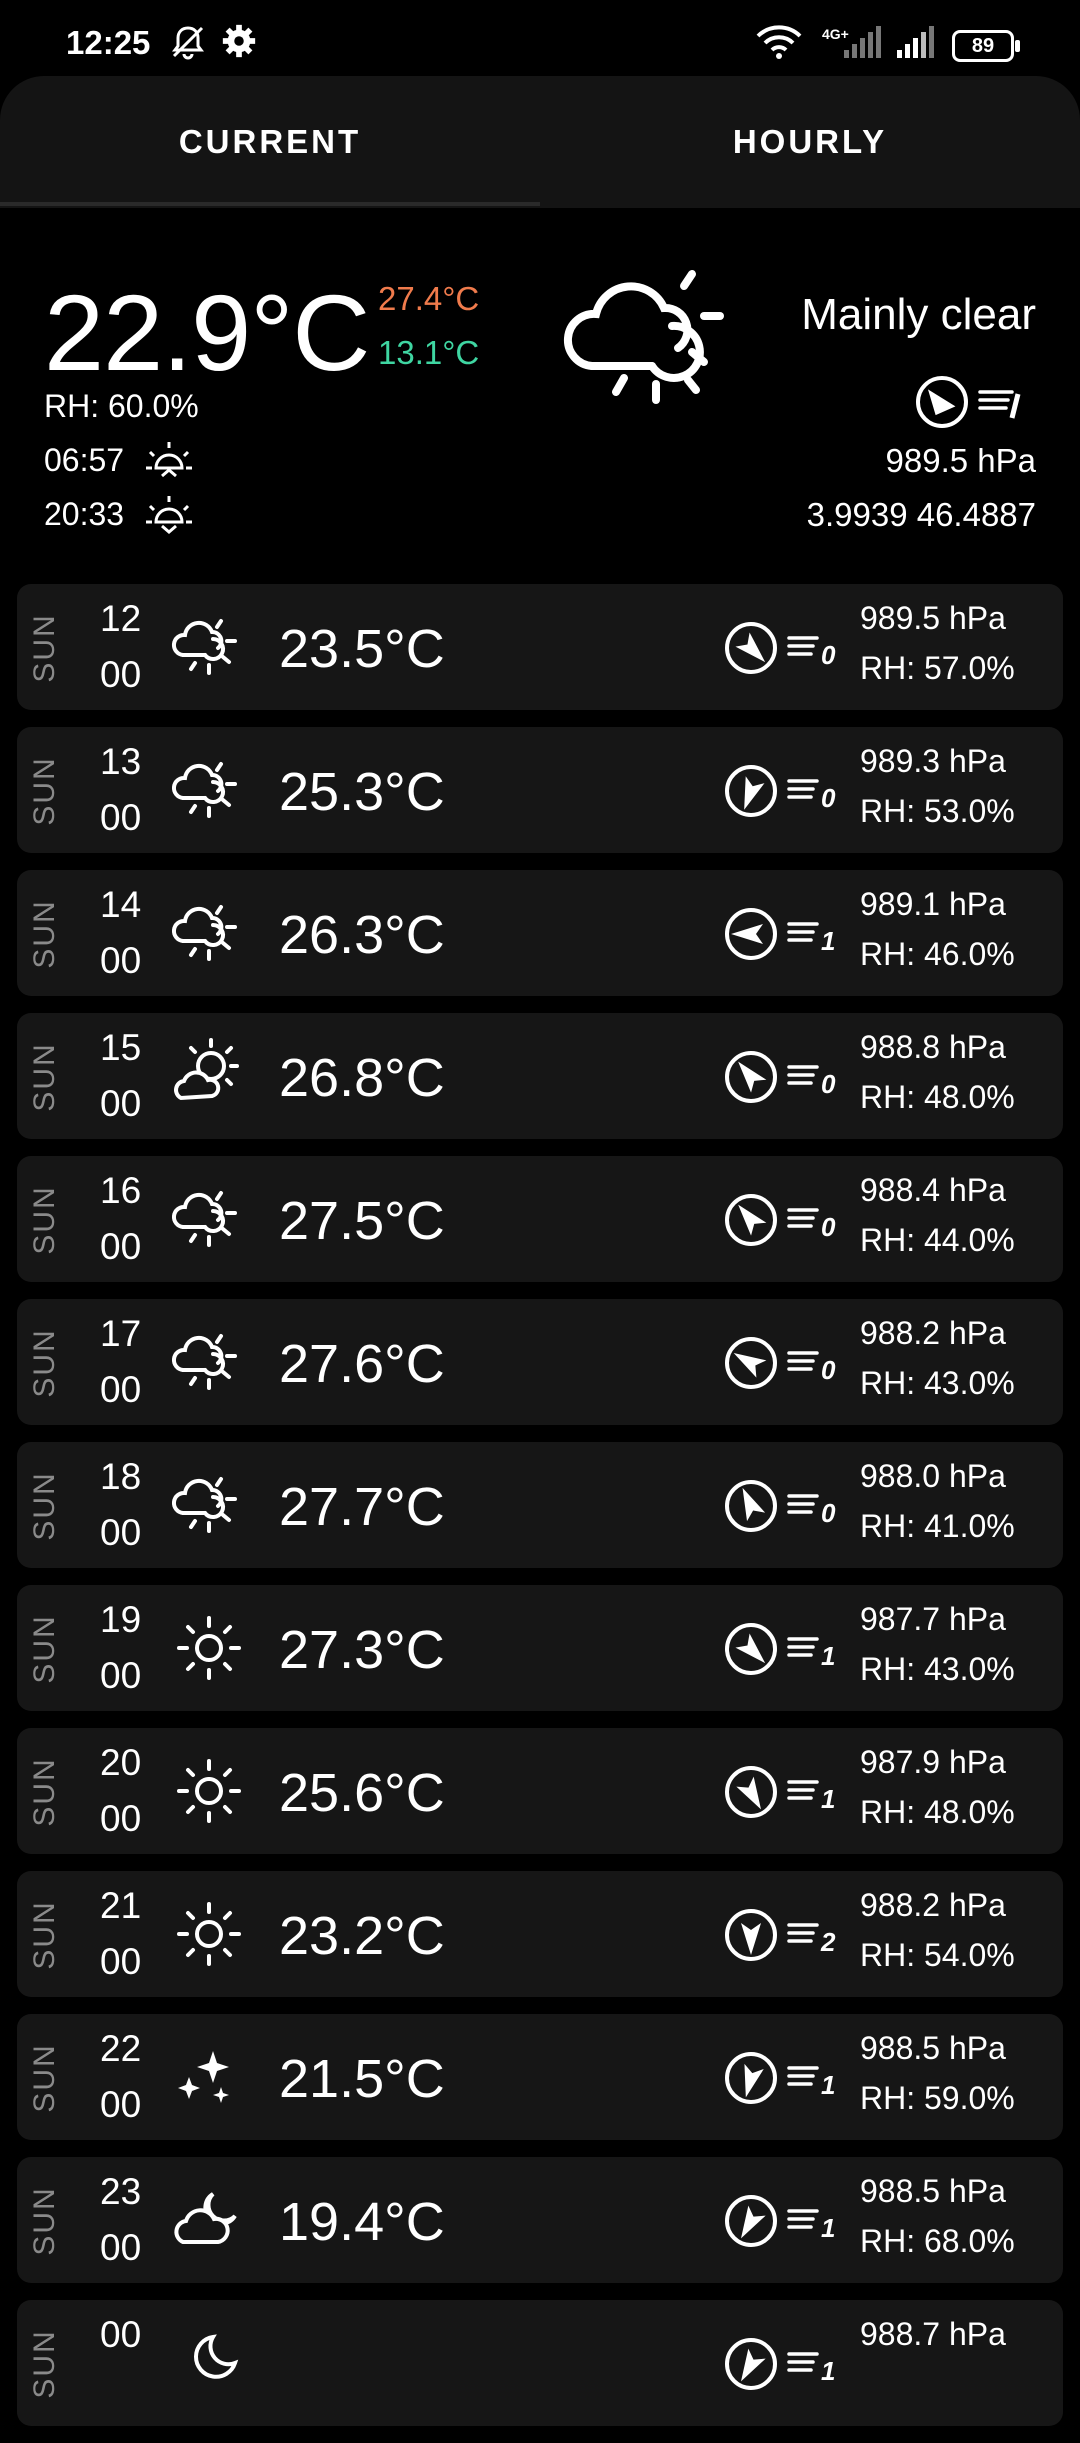  Describe the element at coordinates (1017, 46) in the screenshot. I see `battery-tip` at that location.